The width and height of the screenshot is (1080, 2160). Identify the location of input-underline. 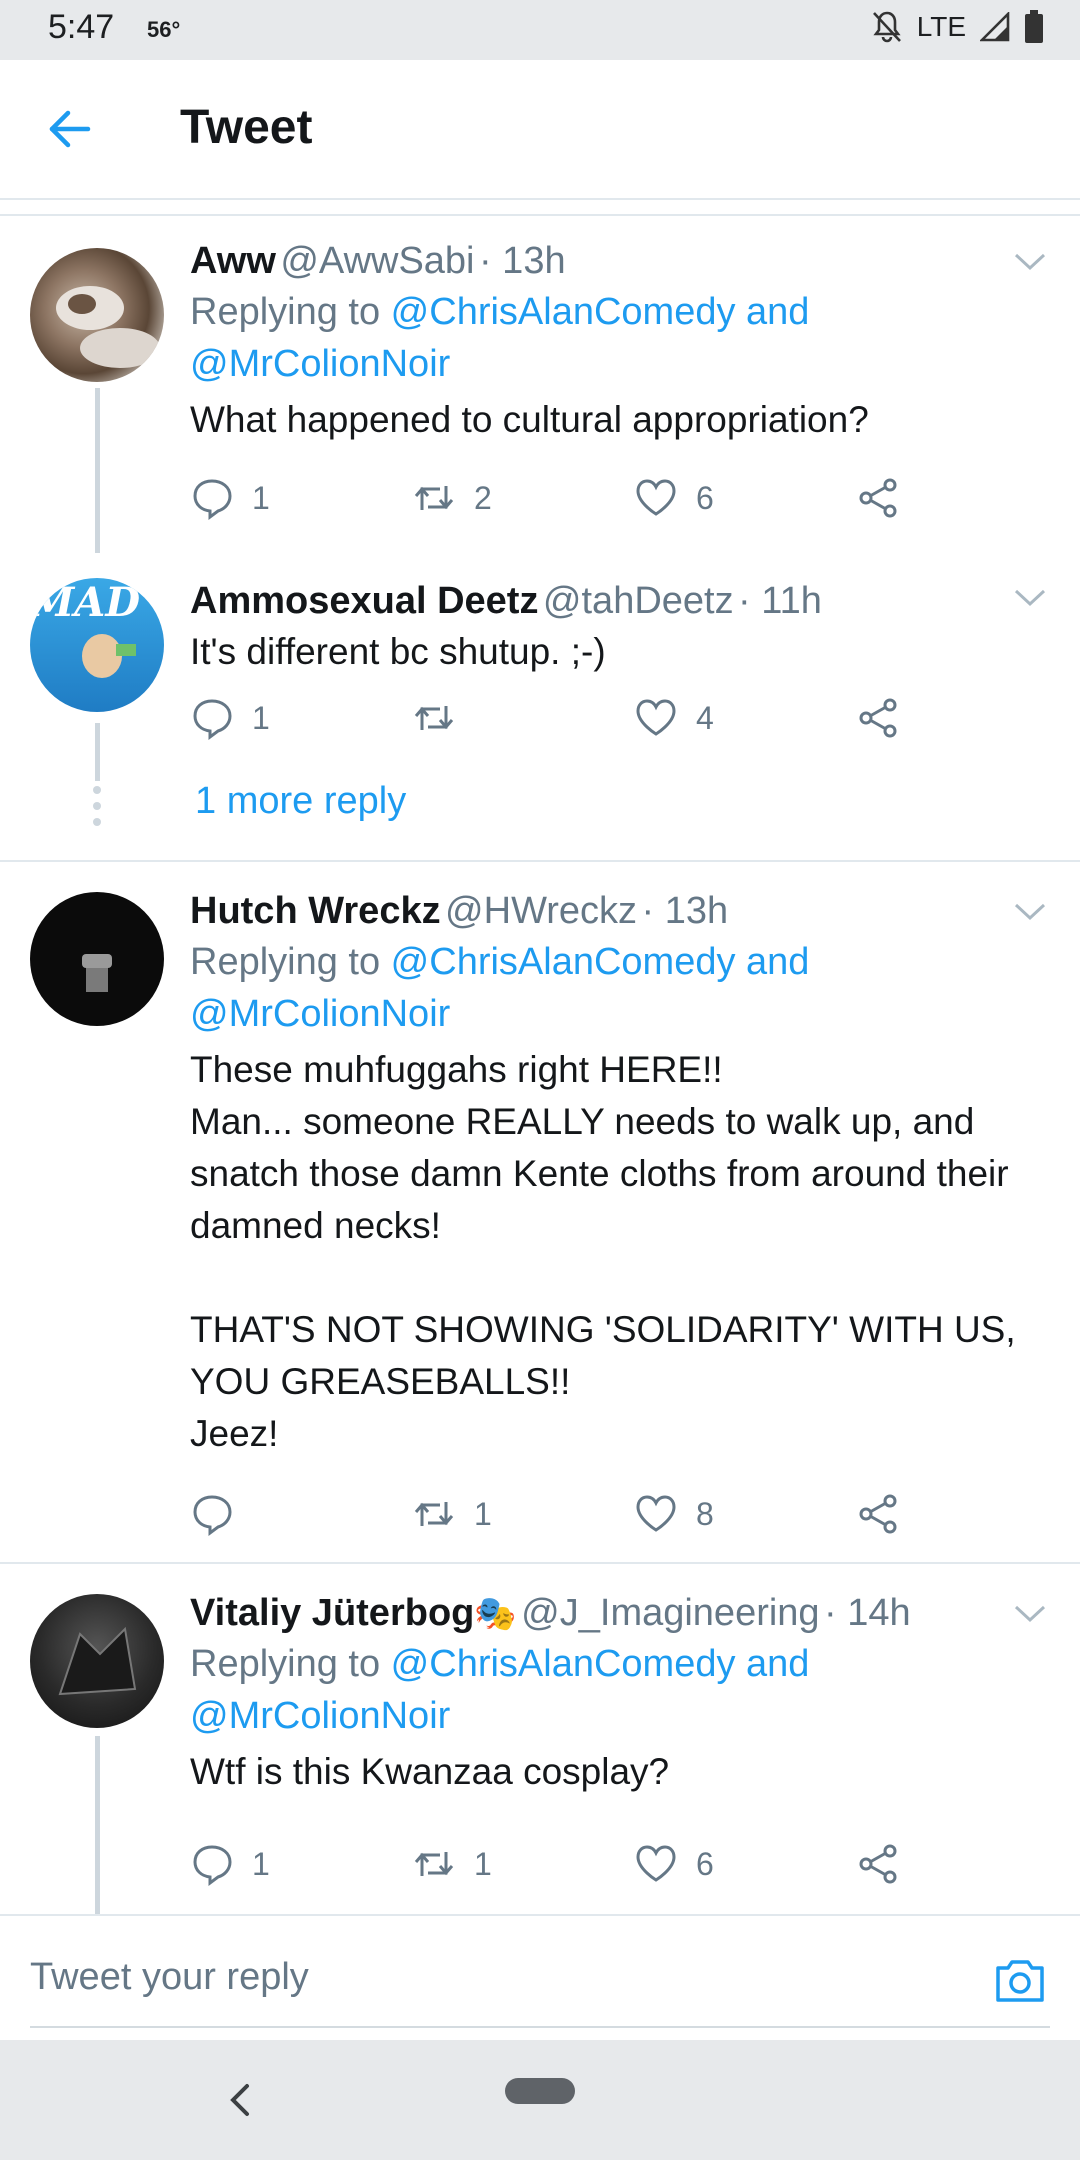
(540, 2027).